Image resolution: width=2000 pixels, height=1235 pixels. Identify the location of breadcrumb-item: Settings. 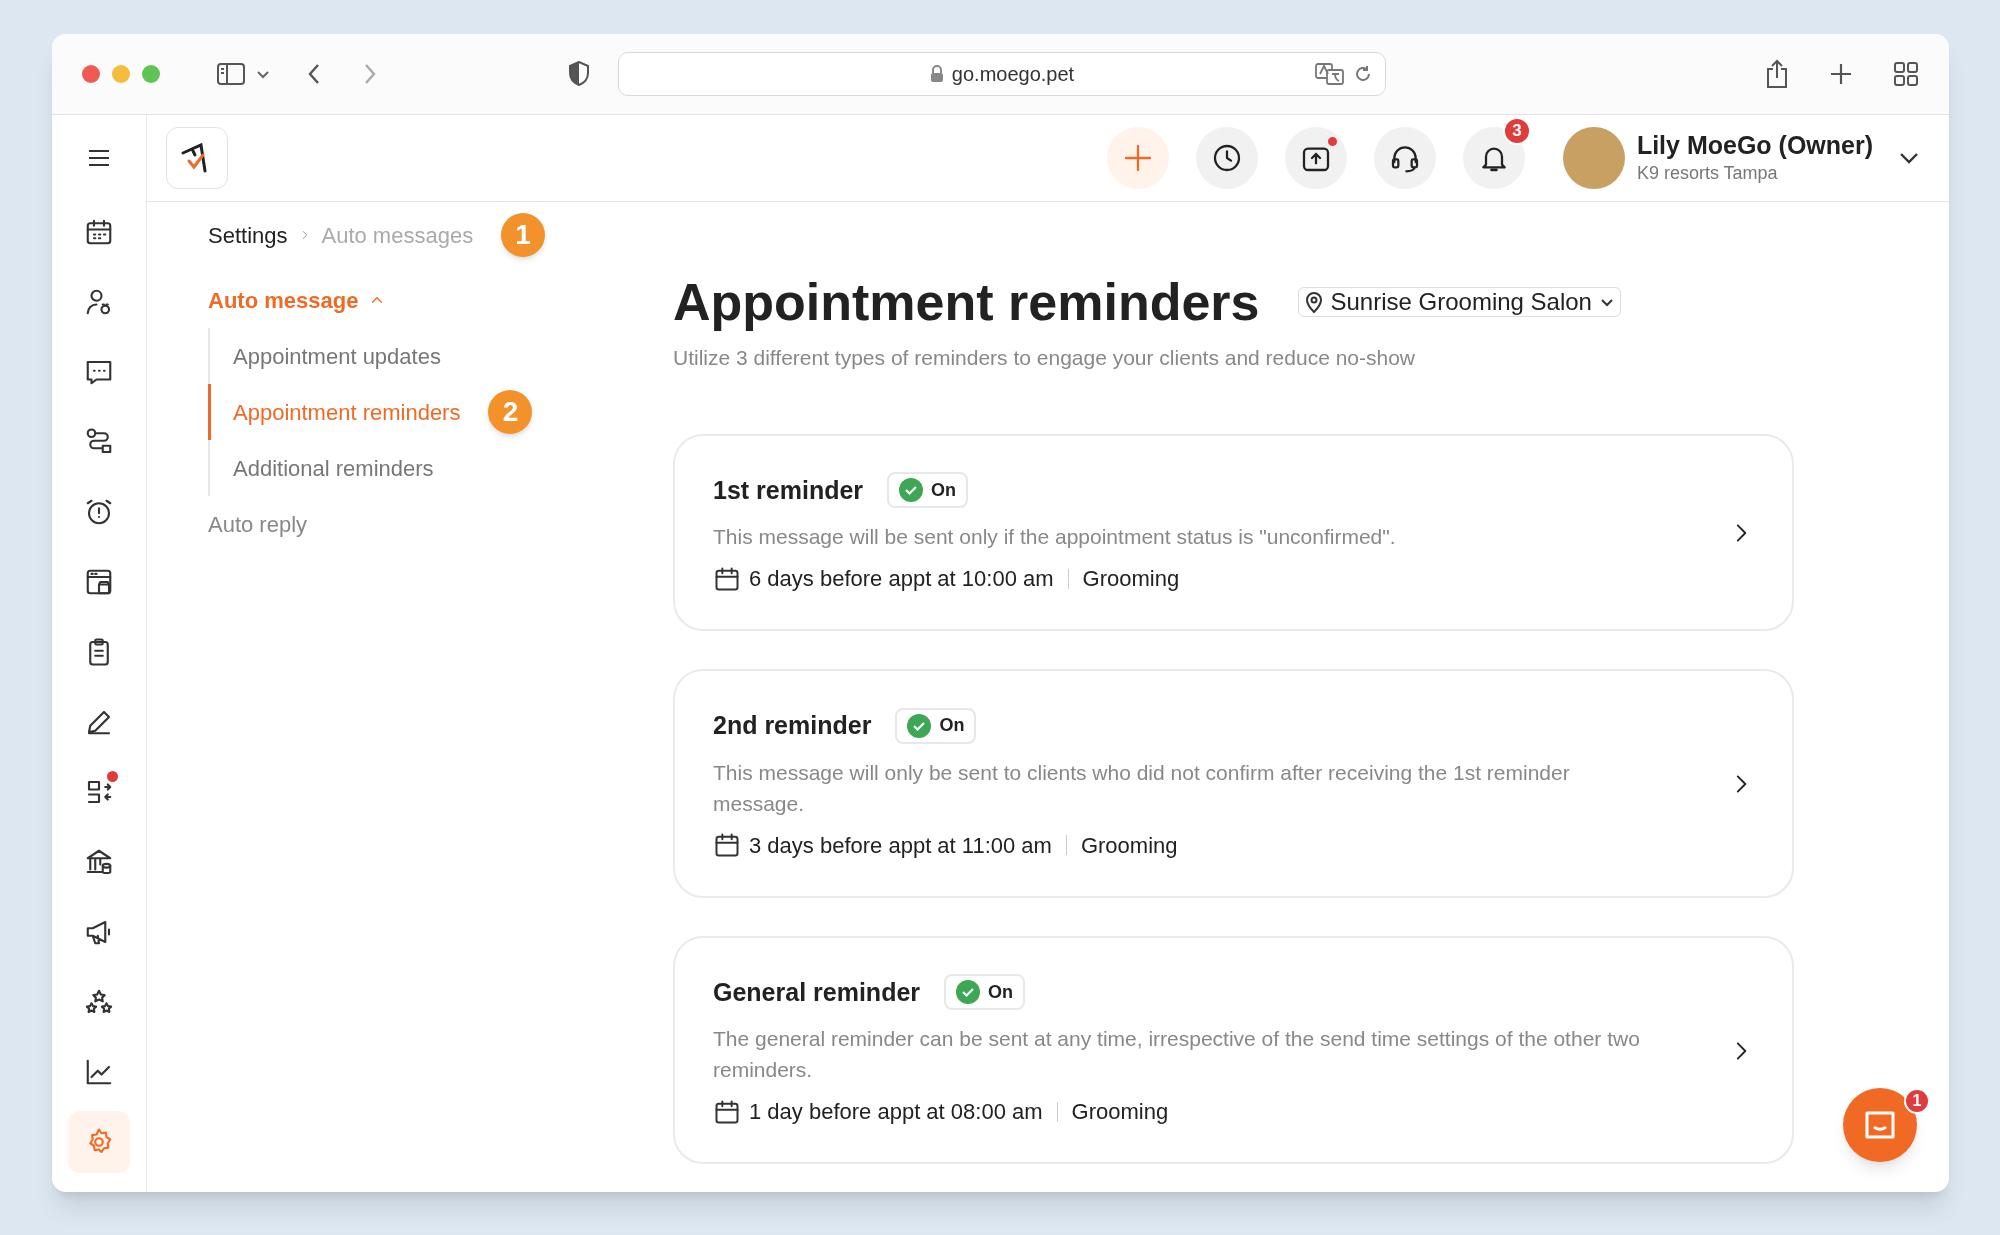
(248, 235).